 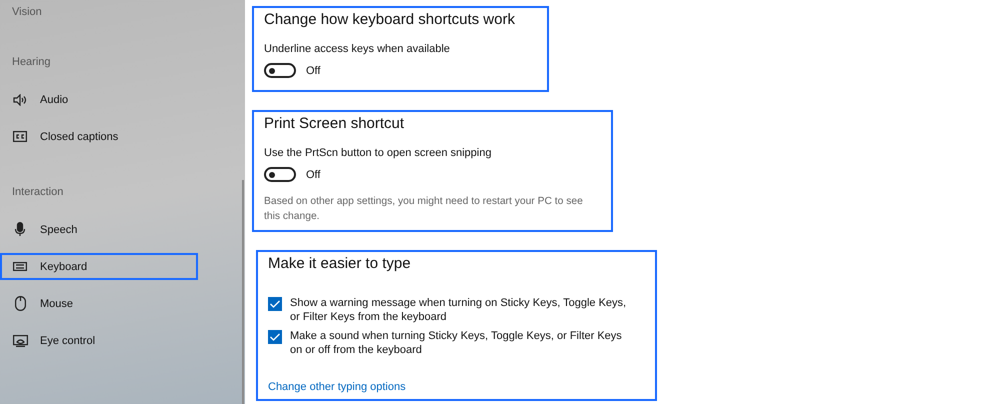 What do you see at coordinates (456, 343) in the screenshot?
I see `checkbox-label: Make a sound when turning Sticky Keys, Toggle Keys, or Filter Keys on or off from the keyboard` at bounding box center [456, 343].